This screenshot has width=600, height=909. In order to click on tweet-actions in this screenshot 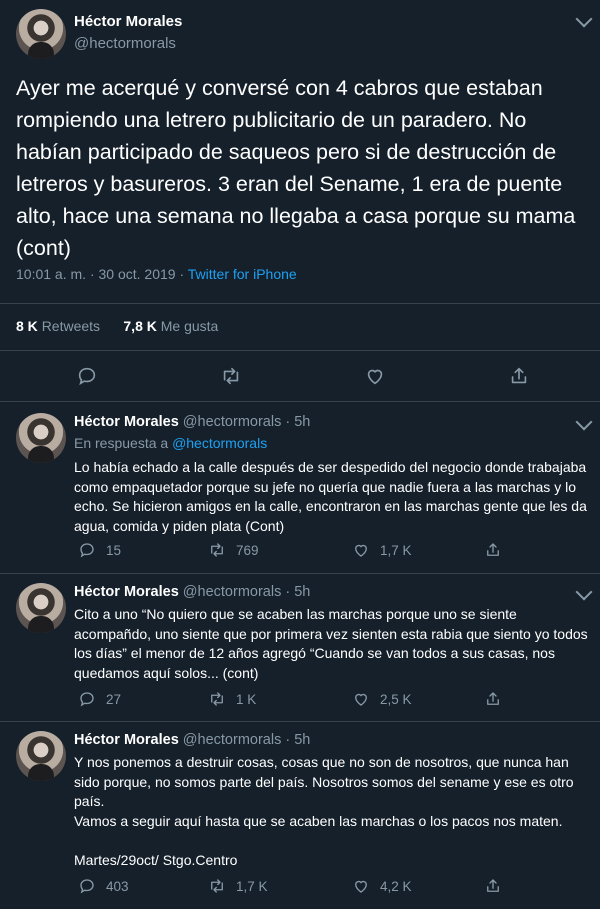, I will do `click(300, 377)`.